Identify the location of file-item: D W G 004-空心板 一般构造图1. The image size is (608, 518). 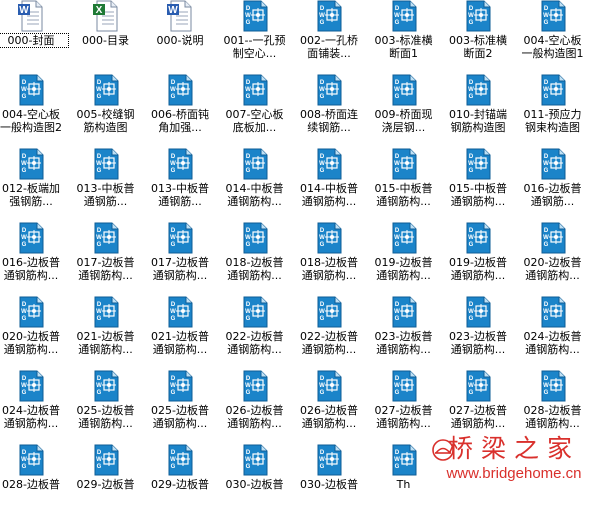
(553, 37).